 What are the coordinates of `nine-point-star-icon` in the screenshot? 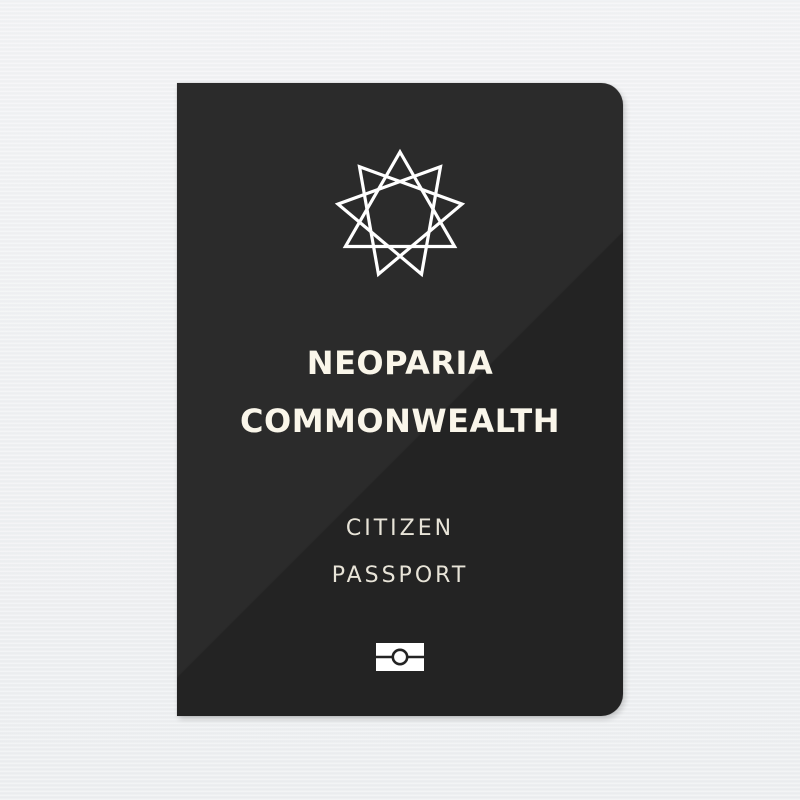 It's located at (400, 213).